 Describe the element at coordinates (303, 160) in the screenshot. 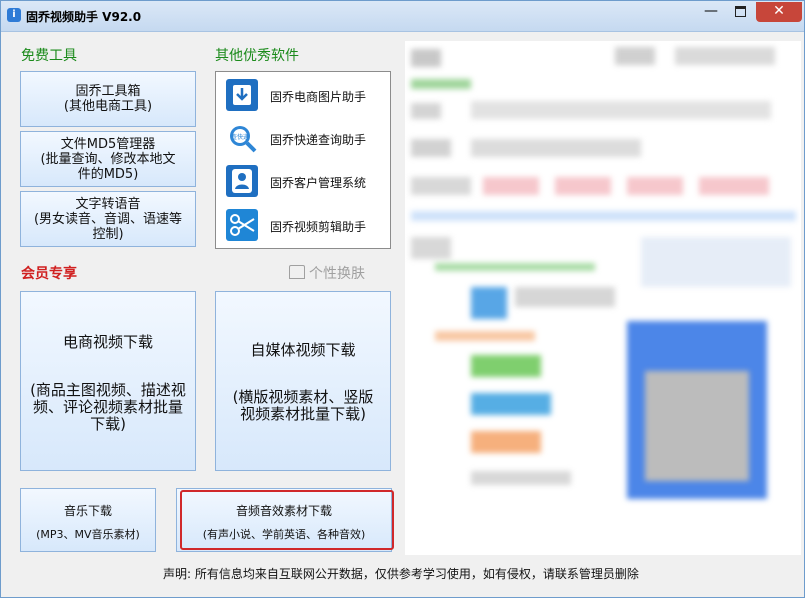

I see `software-list: 固乔电商图片助手 查快递 固乔快递查询助手 固乔客户管理系统 固乔视频剪辑助手` at that location.